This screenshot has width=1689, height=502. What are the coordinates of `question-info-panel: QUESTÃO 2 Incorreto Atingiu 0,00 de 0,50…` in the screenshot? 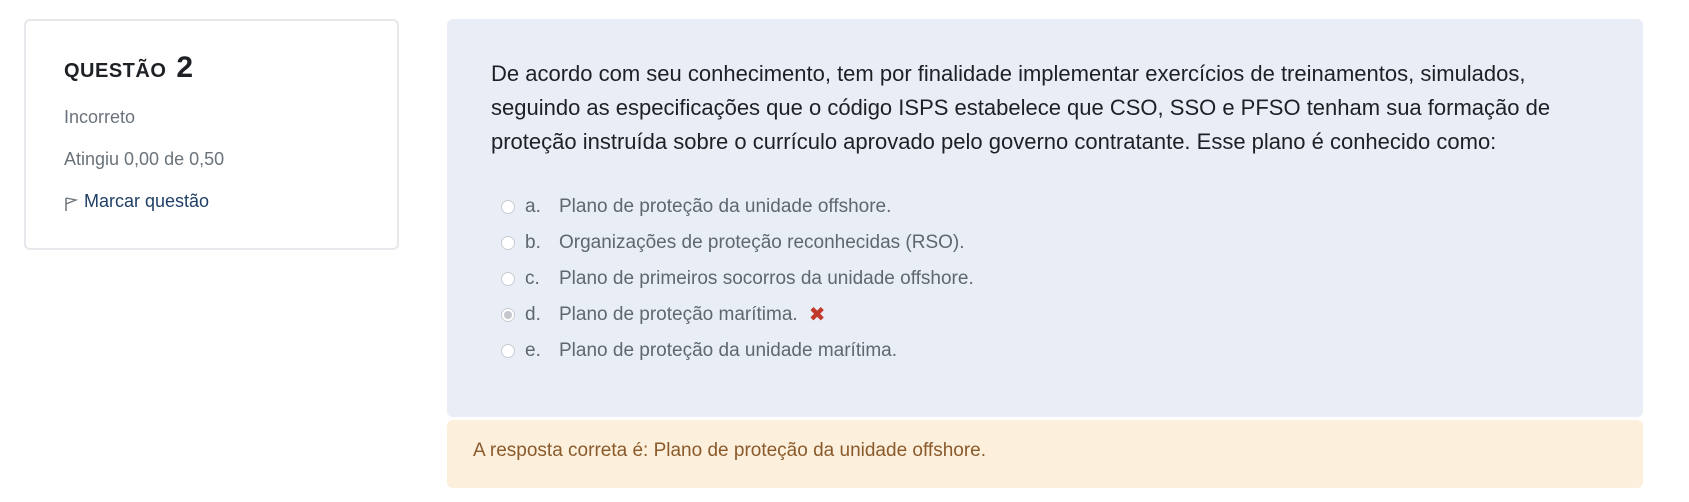 It's located at (211, 134).